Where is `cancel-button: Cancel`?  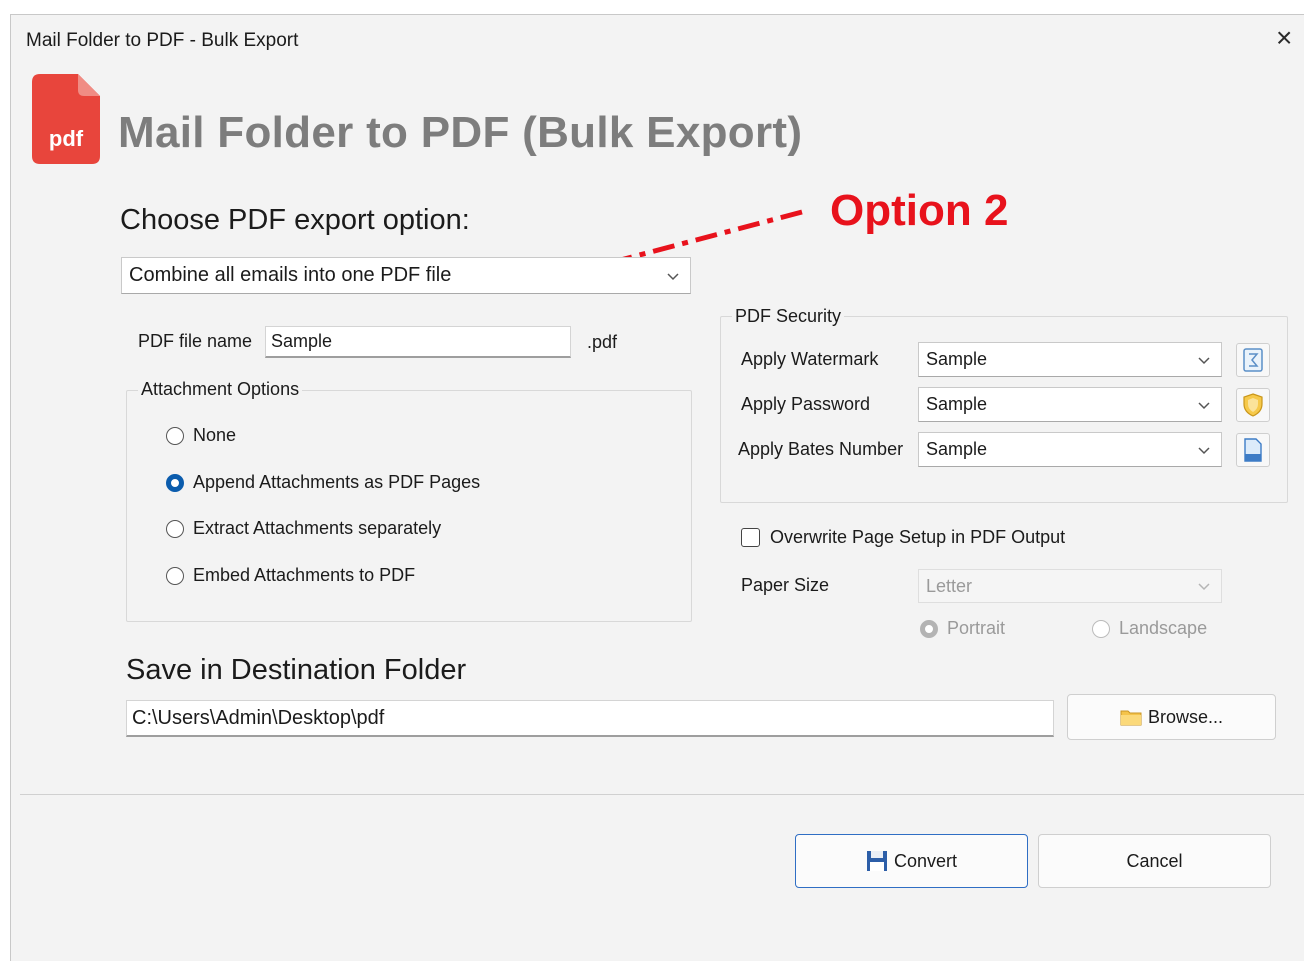
cancel-button: Cancel is located at coordinates (1154, 861).